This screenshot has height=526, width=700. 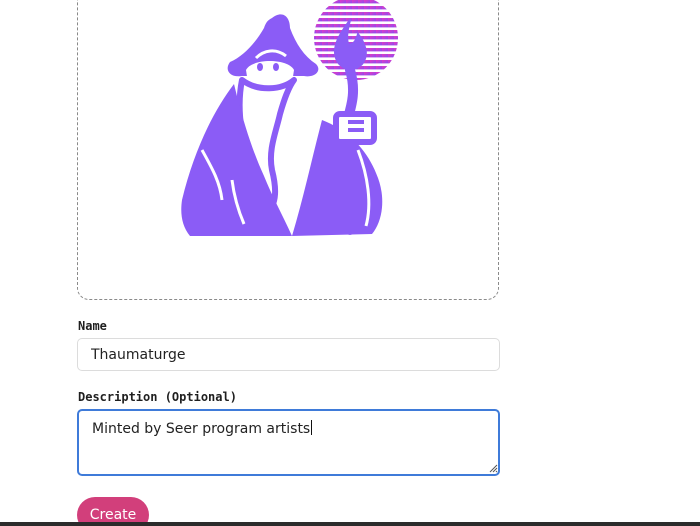 I want to click on description-label: Description (Optional), so click(x=157, y=397).